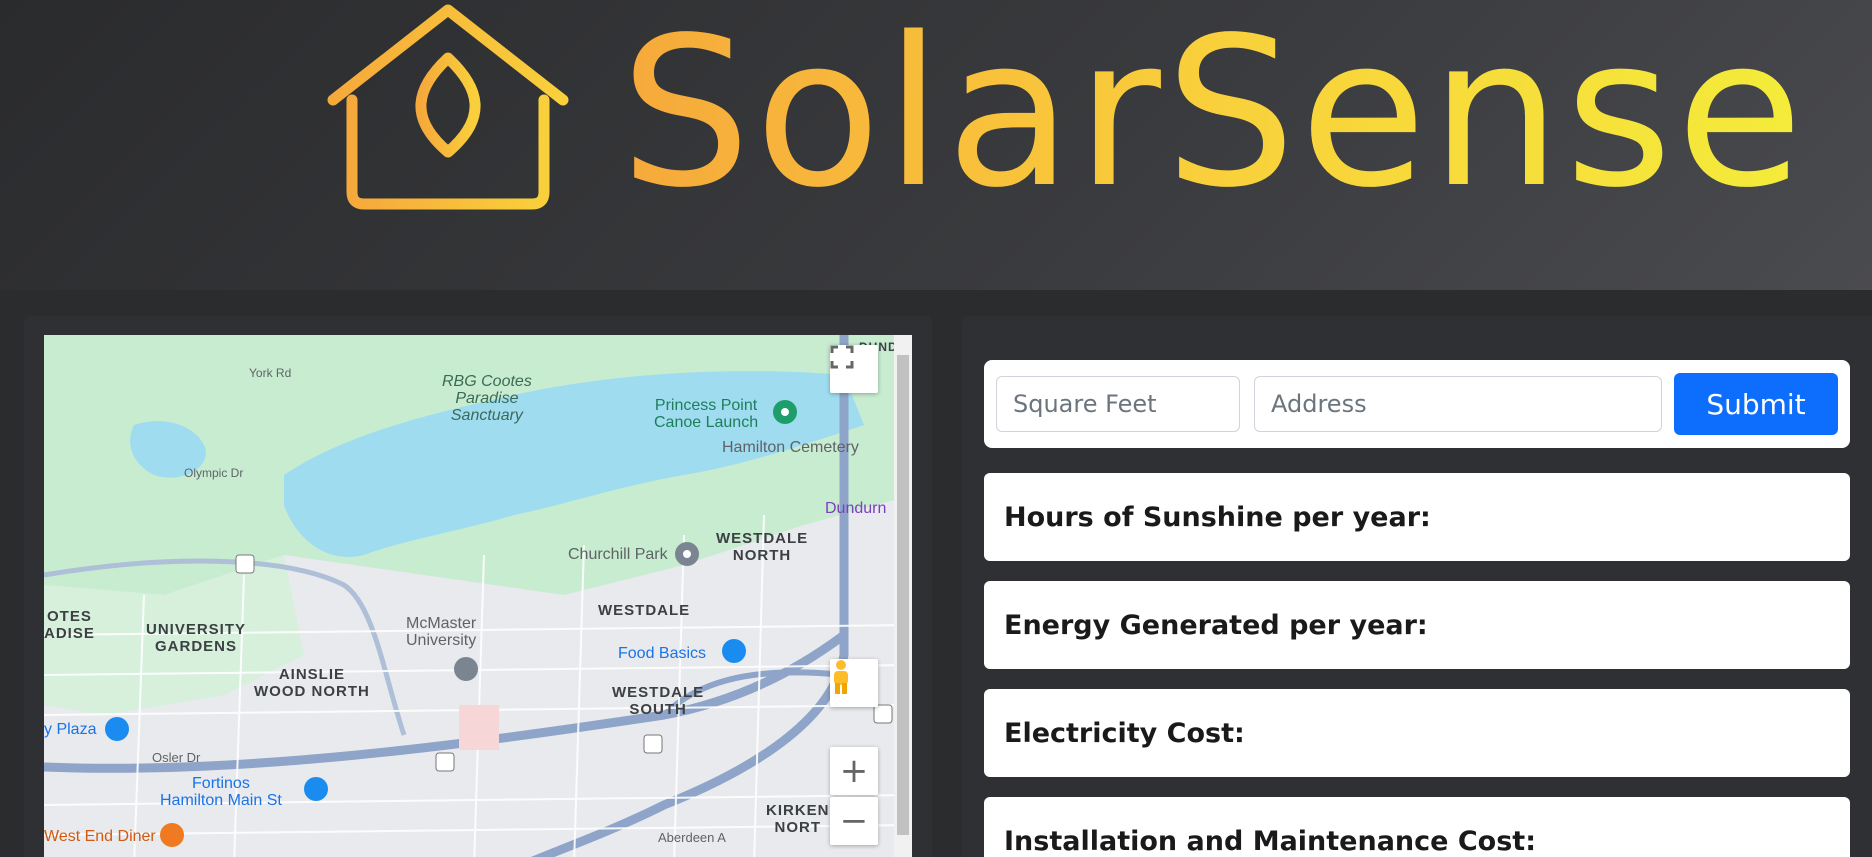  What do you see at coordinates (312, 683) in the screenshot?
I see `map-label-ainslie: AINSLIE WOOD NORTH` at bounding box center [312, 683].